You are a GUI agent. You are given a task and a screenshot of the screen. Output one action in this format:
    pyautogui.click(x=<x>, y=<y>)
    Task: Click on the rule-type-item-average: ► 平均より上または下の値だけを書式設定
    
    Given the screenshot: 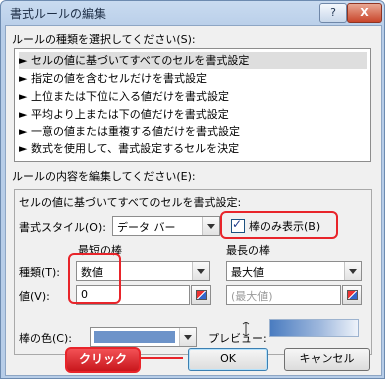 What is the action you would take?
    pyautogui.click(x=193, y=114)
    